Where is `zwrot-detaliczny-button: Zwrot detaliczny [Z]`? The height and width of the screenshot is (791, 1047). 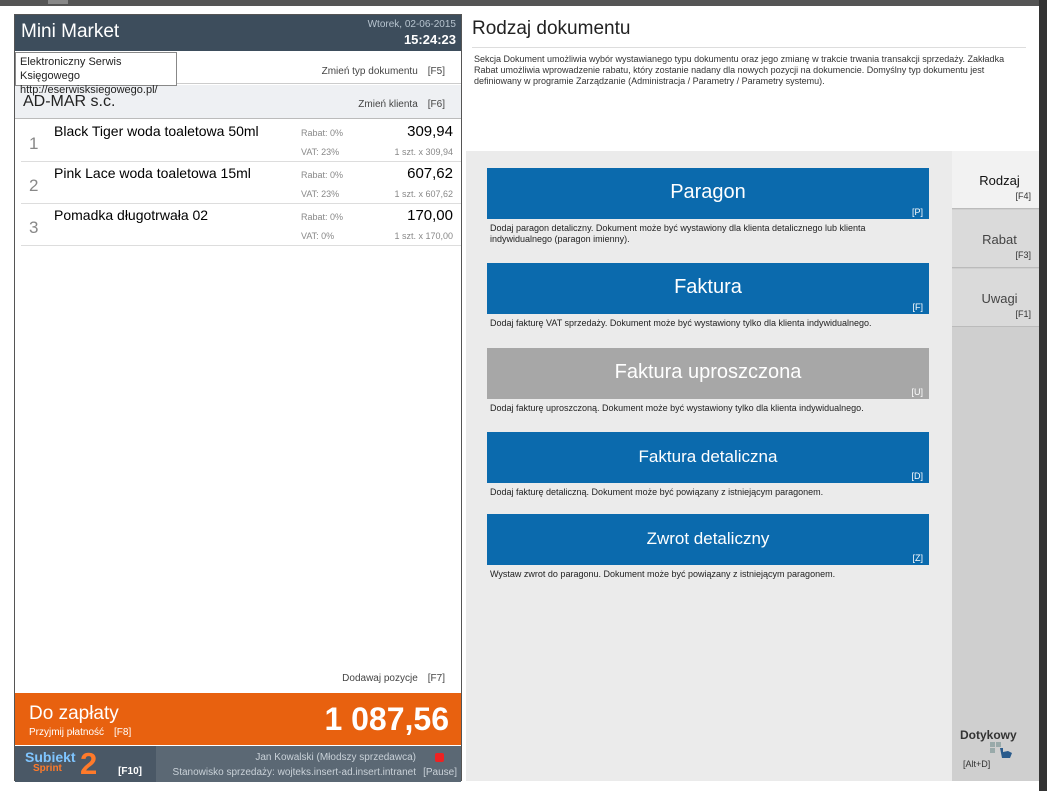 zwrot-detaliczny-button: Zwrot detaliczny [Z] is located at coordinates (708, 539).